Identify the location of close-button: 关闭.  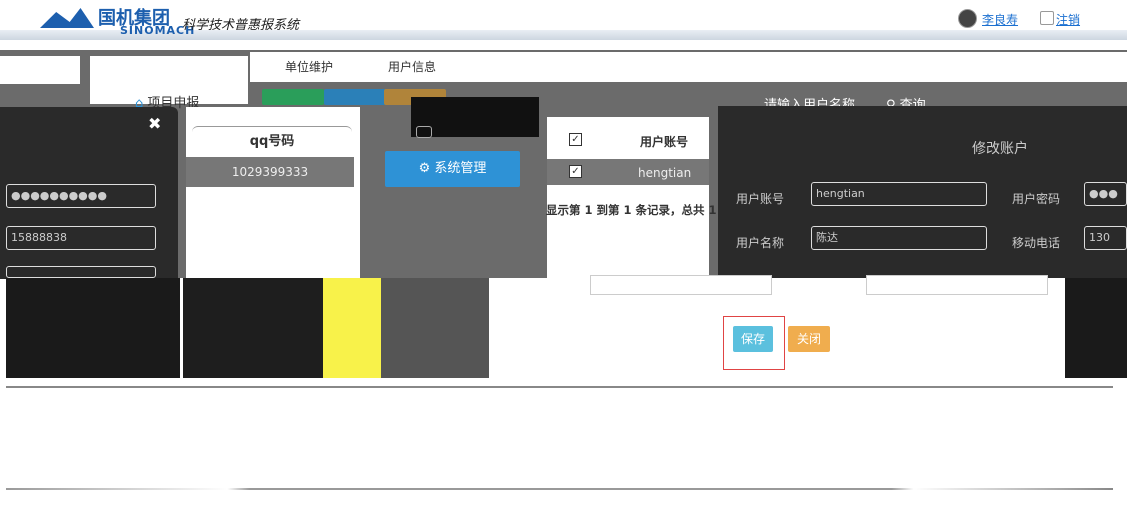
(809, 339).